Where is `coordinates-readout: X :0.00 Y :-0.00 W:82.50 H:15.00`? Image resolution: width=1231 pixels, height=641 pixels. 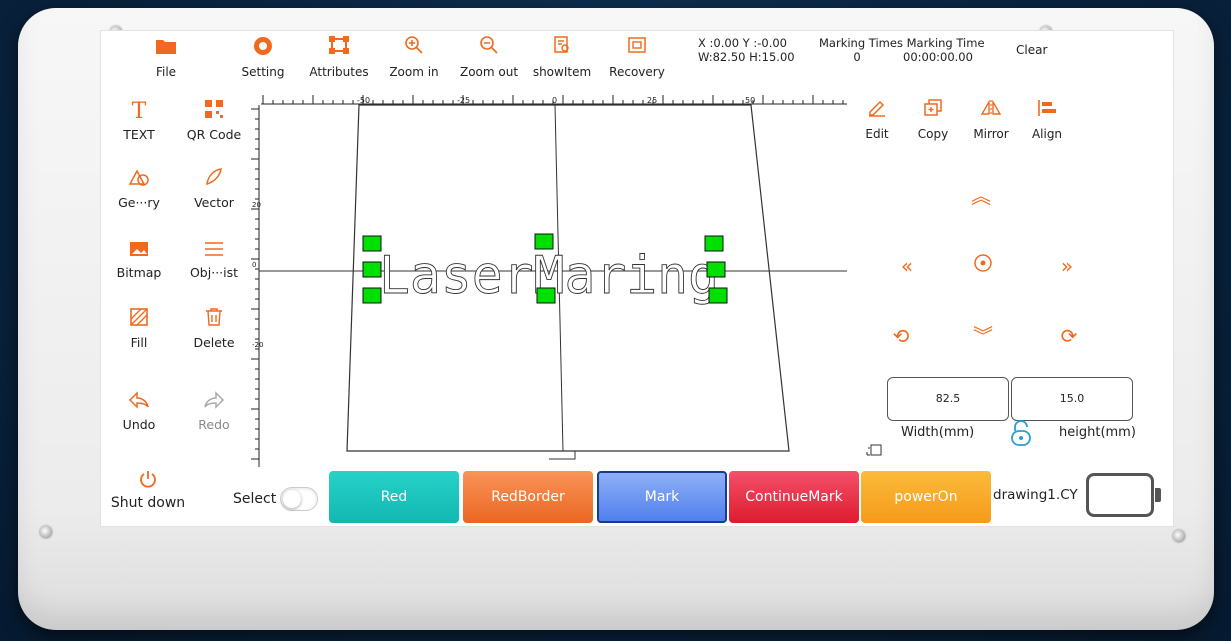
coordinates-readout: X :0.00 Y :-0.00 W:82.50 H:15.00 is located at coordinates (746, 50).